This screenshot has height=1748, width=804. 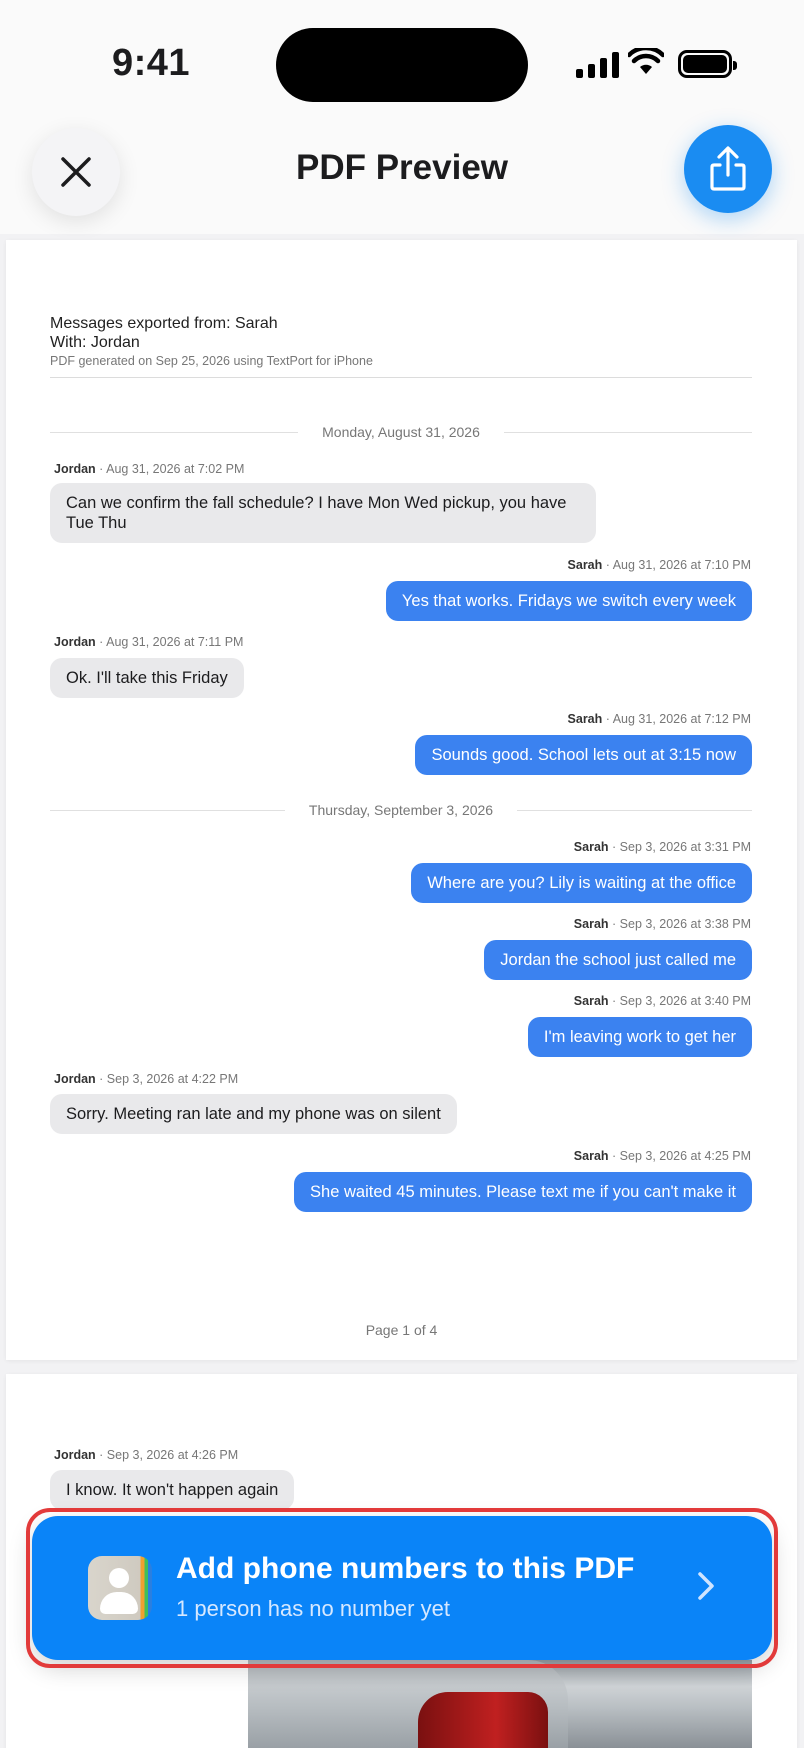 What do you see at coordinates (583, 755) in the screenshot?
I see `message-bubble-sent: Sounds good. School lets out at 3:15 now` at bounding box center [583, 755].